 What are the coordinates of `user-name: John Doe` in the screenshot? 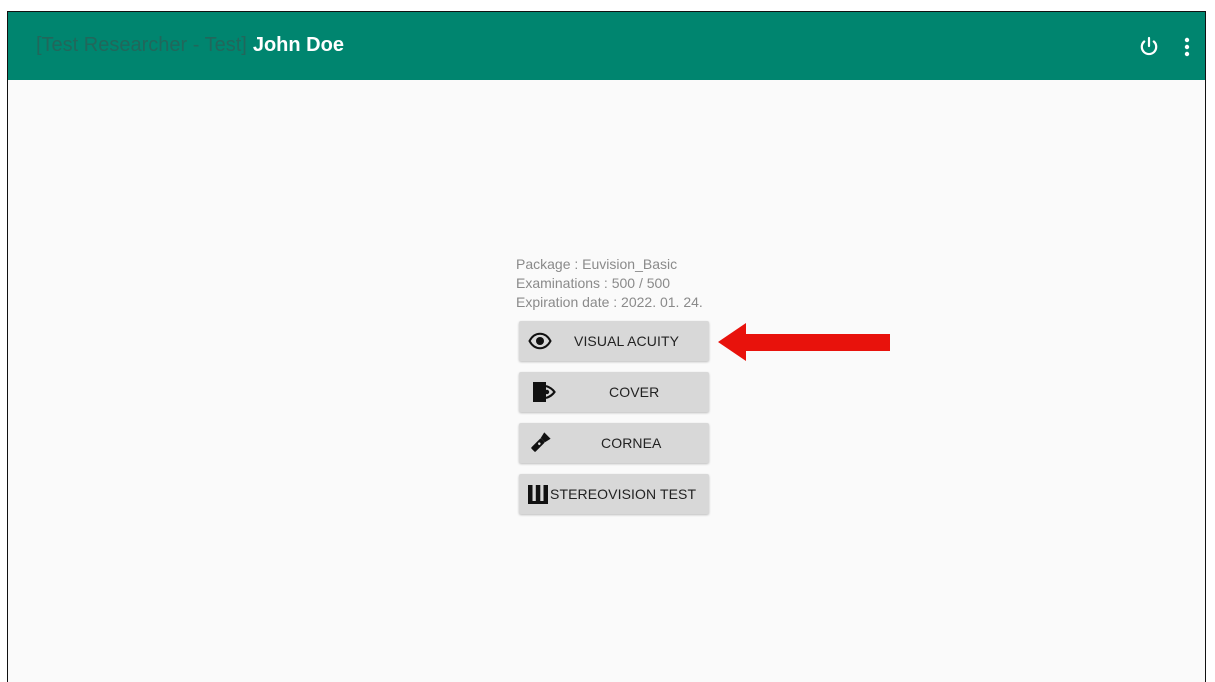 It's located at (298, 45).